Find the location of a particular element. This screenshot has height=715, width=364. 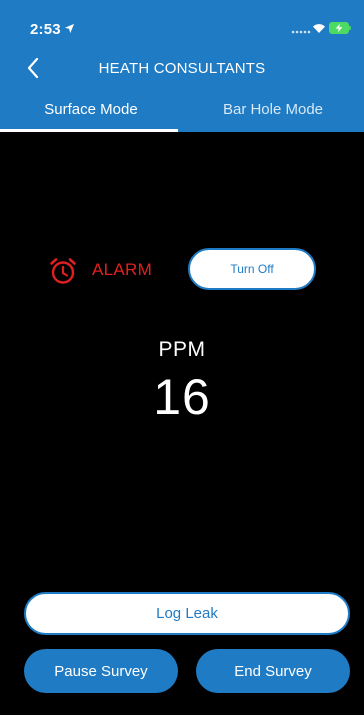

alarm-row: ALARM Turn Off is located at coordinates (182, 270).